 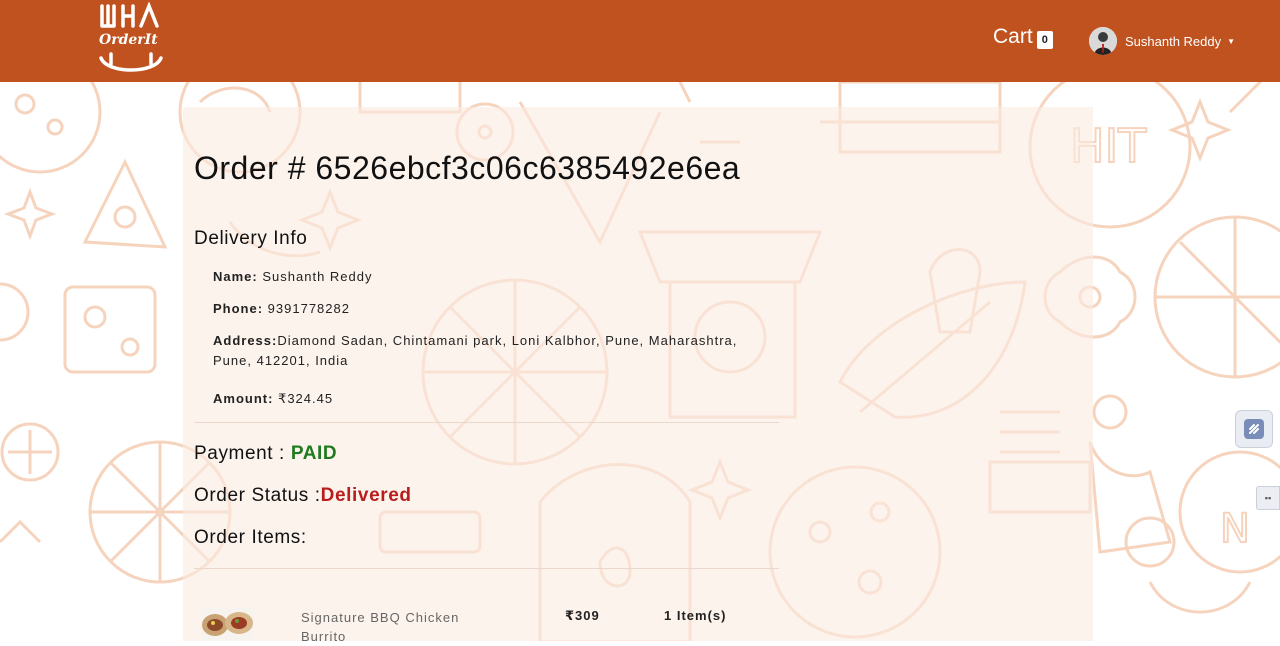 What do you see at coordinates (257, 495) in the screenshot?
I see `order-status-label: Order Status :` at bounding box center [257, 495].